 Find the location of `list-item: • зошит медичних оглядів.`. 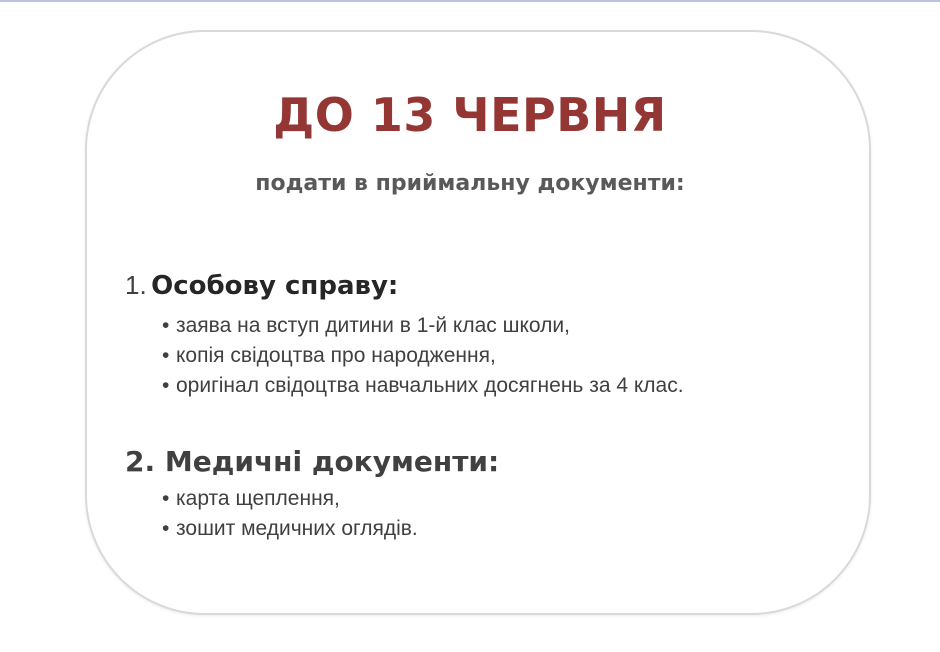

list-item: • зошит медичних оглядів. is located at coordinates (290, 529).